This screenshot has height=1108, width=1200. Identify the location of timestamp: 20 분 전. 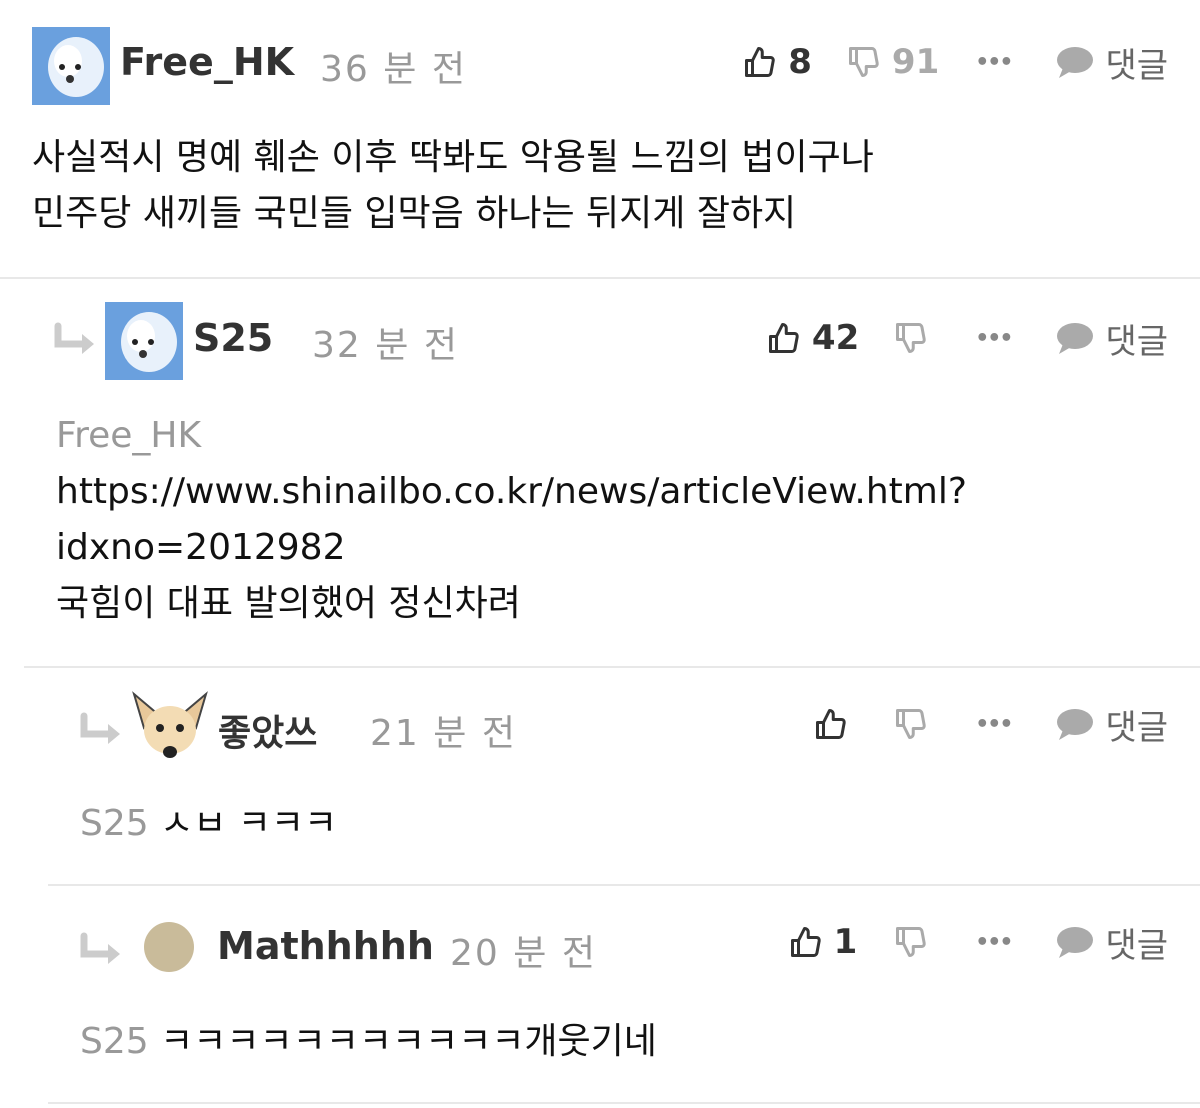
(523, 953).